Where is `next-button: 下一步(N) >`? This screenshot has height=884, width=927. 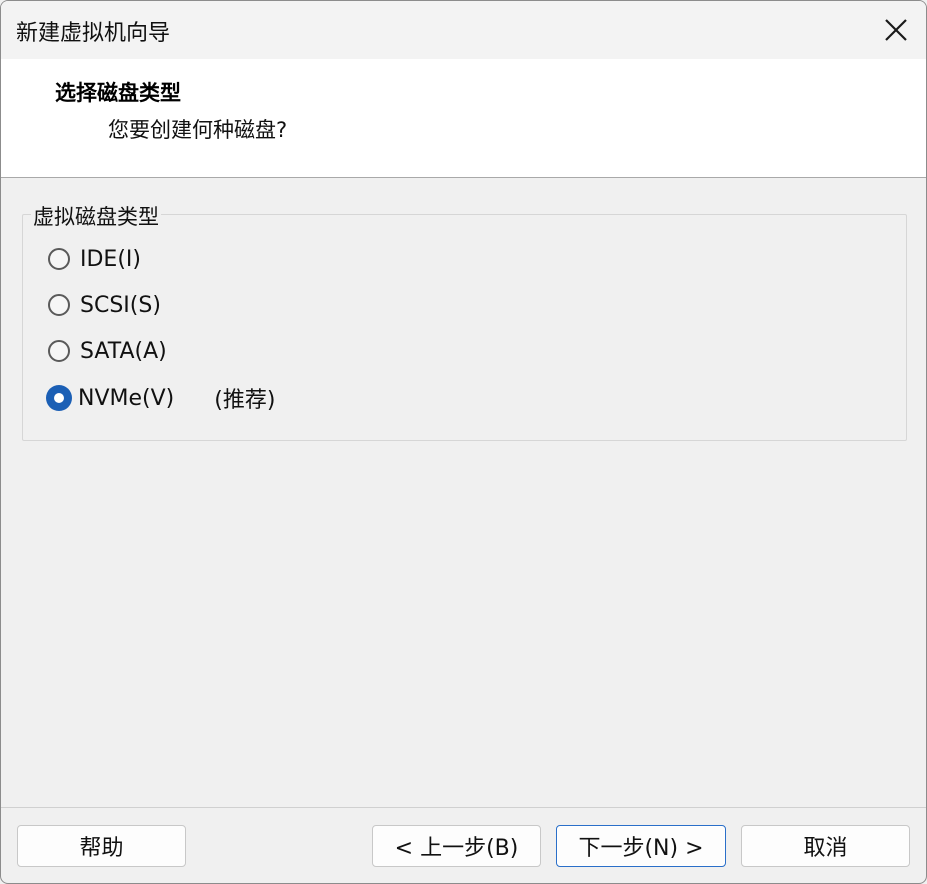 next-button: 下一步(N) > is located at coordinates (641, 846).